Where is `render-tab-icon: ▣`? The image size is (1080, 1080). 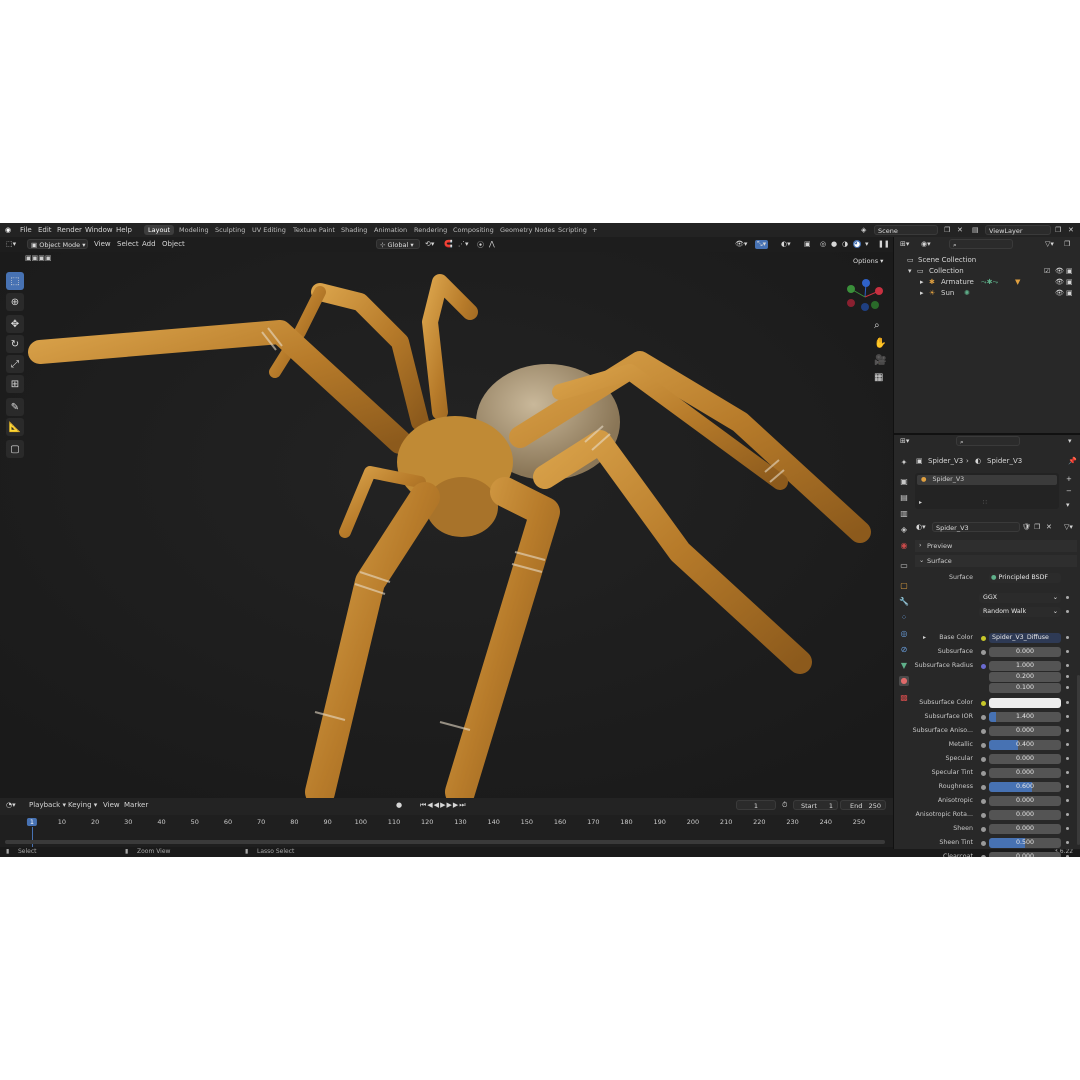
render-tab-icon: ▣ is located at coordinates (904, 482).